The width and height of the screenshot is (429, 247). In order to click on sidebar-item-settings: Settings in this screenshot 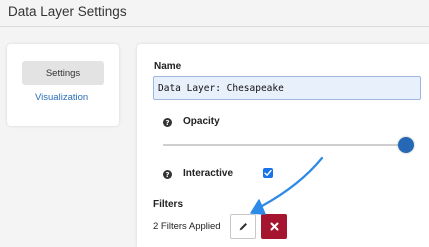, I will do `click(63, 73)`.